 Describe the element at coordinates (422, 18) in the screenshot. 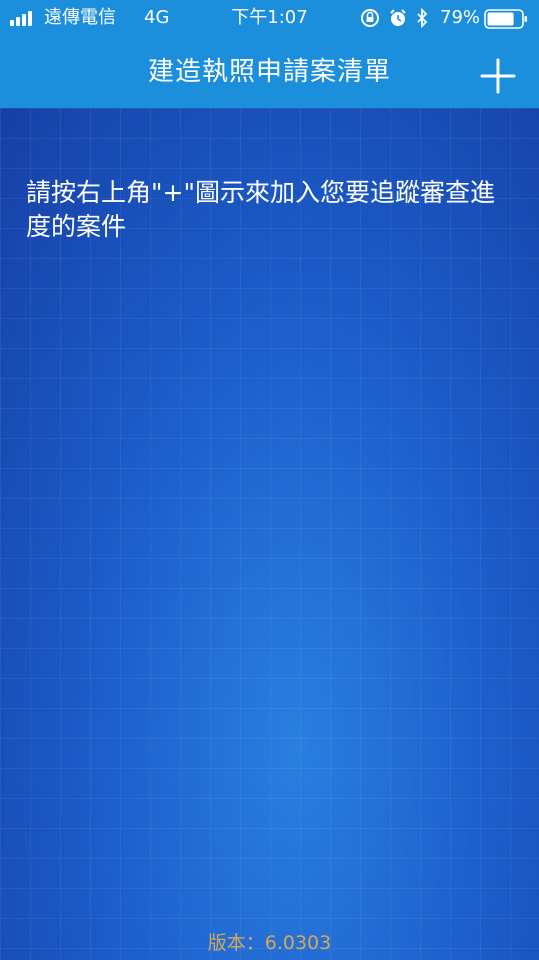

I see `bluetooth-icon` at that location.